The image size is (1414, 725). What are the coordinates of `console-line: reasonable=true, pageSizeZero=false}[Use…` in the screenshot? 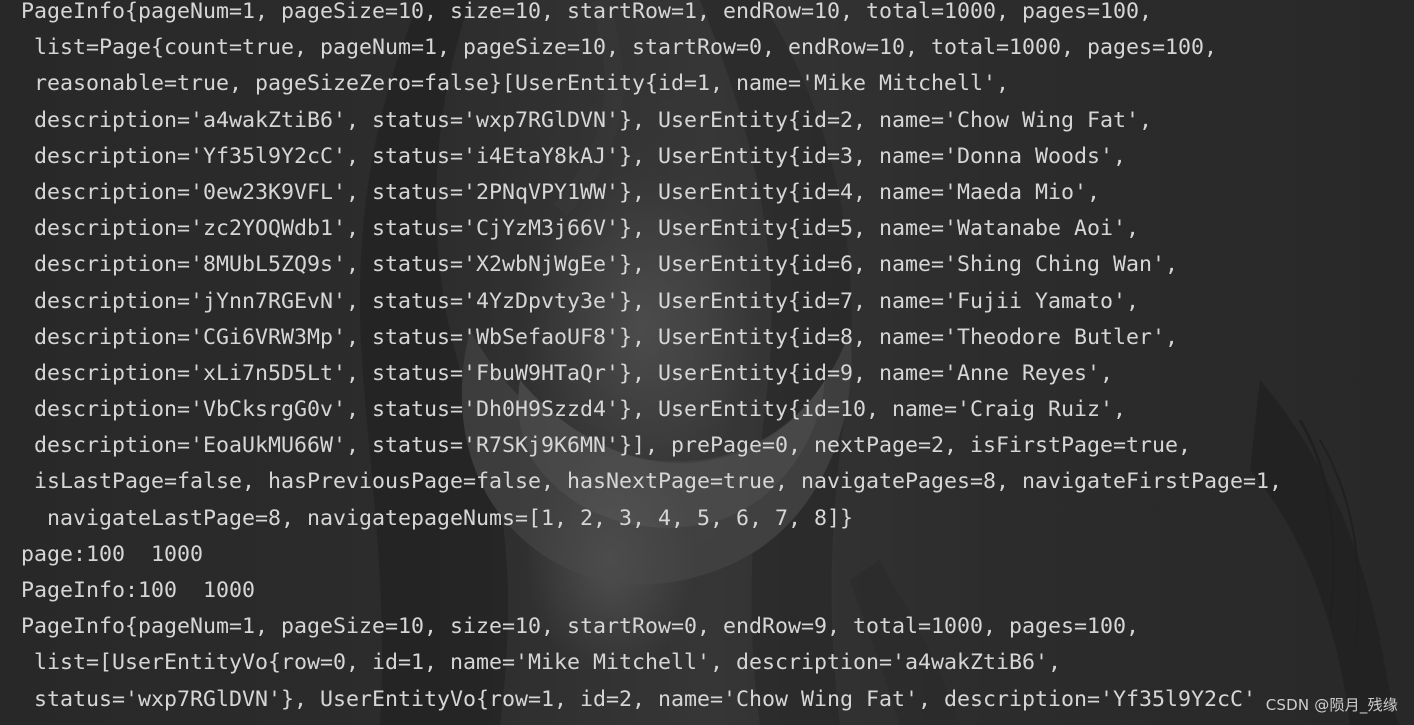 It's located at (515, 84).